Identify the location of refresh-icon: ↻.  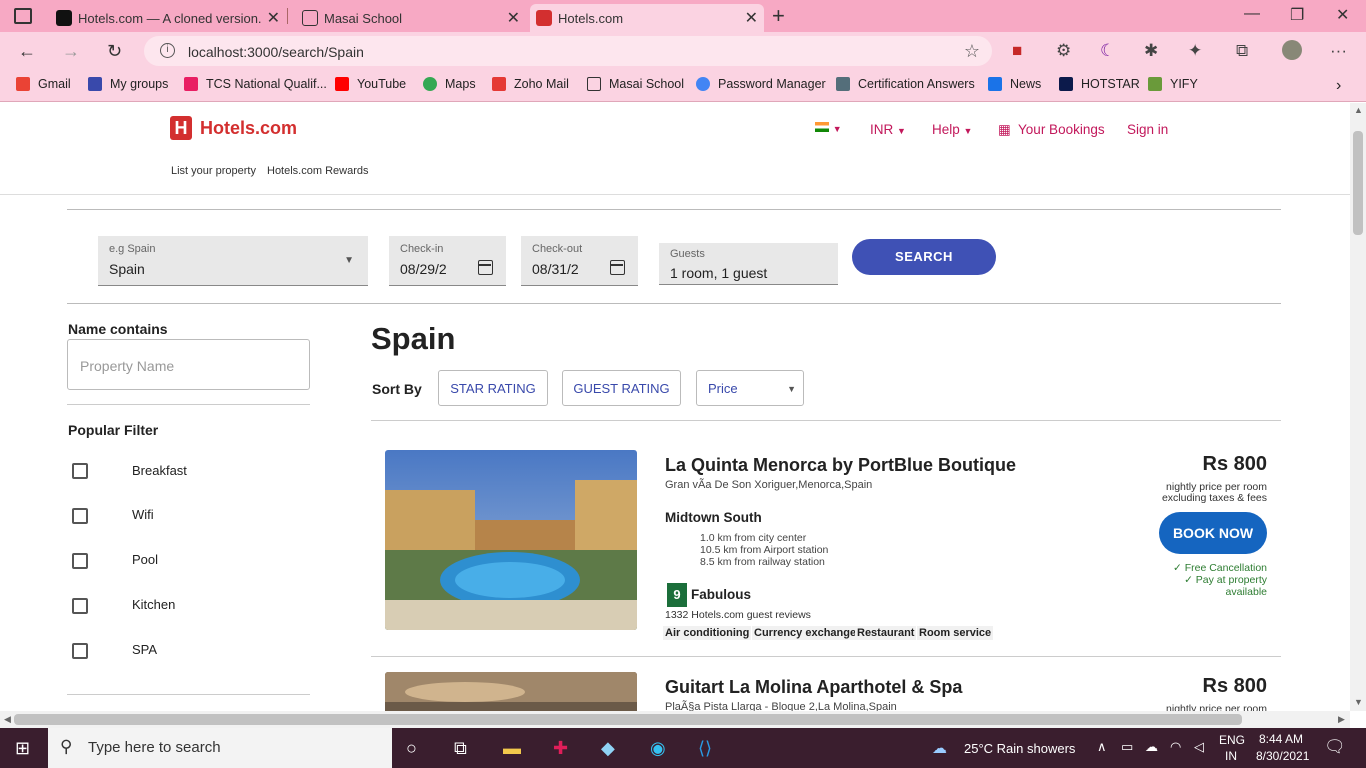
(114, 51).